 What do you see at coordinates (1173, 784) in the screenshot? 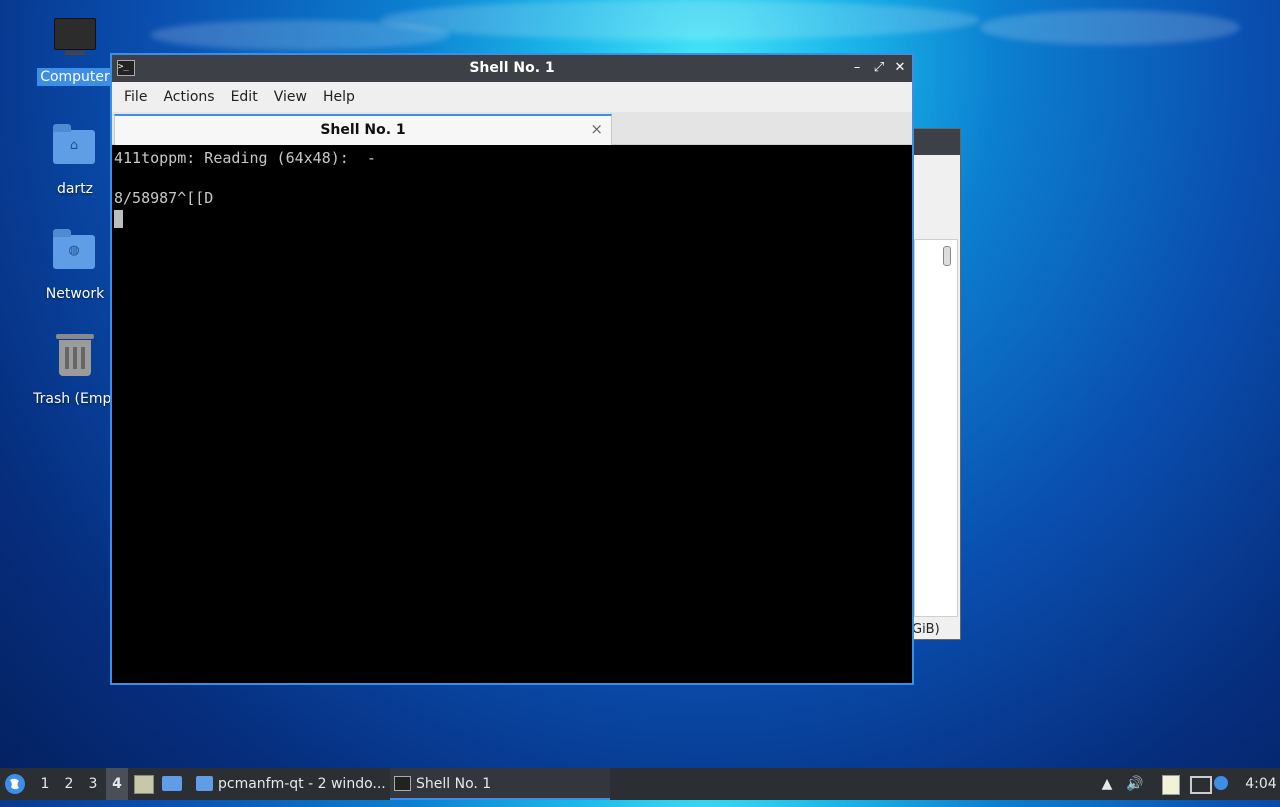
I see `clipboard-icon` at bounding box center [1173, 784].